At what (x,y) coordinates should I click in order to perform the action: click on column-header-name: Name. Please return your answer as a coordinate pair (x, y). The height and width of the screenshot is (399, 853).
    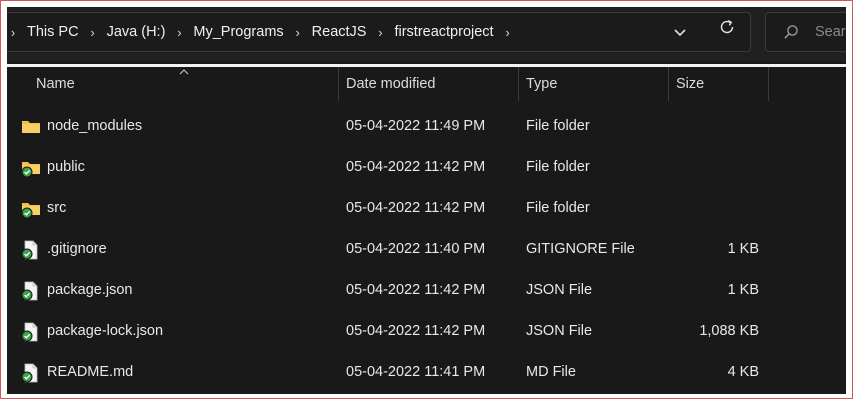
    Looking at the image, I should click on (173, 84).